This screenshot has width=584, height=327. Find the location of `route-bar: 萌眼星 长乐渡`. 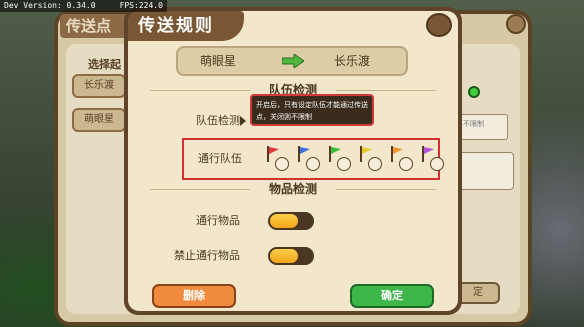

route-bar: 萌眼星 长乐渡 is located at coordinates (292, 61).